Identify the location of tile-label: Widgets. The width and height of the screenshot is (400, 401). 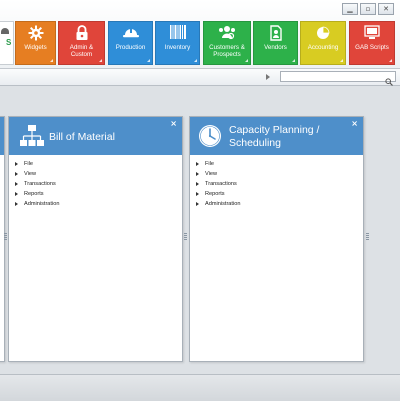
(35, 47).